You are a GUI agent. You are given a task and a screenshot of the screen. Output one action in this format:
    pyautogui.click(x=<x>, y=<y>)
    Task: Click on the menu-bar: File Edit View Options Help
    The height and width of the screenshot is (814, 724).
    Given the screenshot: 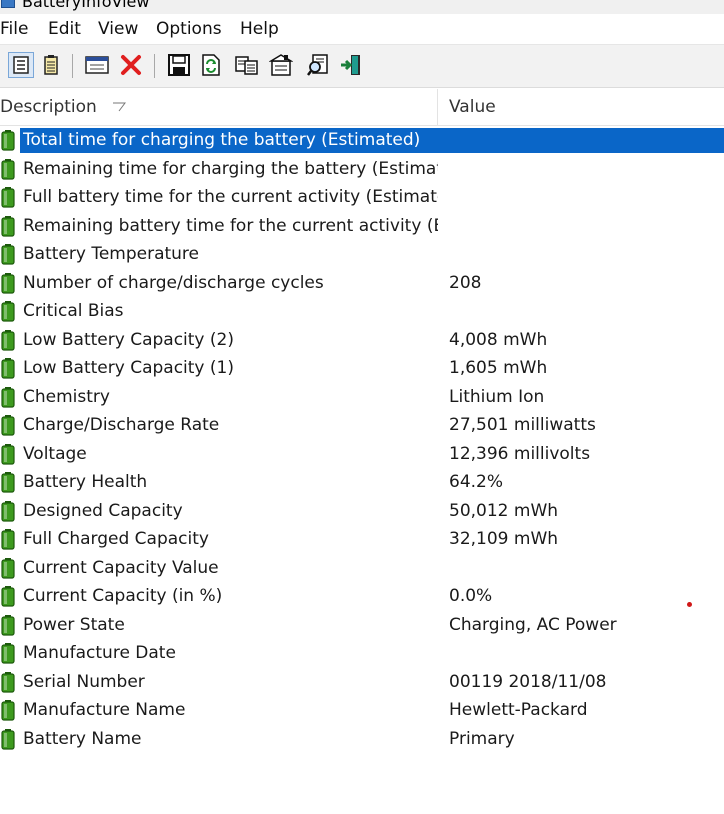 What is the action you would take?
    pyautogui.click(x=362, y=29)
    